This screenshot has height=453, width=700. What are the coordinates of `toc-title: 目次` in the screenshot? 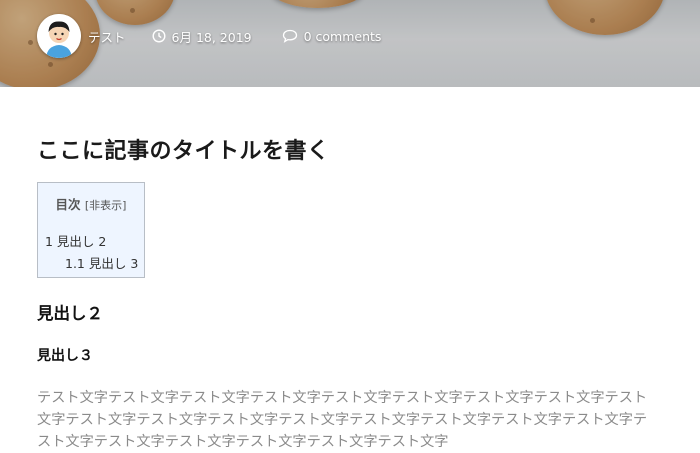 It's located at (68, 204).